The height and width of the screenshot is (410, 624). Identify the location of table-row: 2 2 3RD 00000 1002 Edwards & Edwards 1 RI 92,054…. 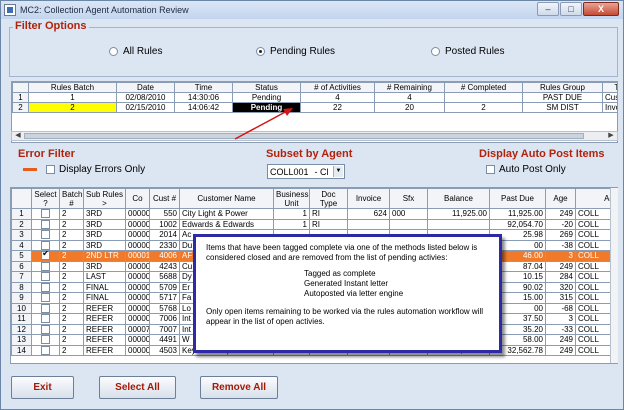
(314, 224).